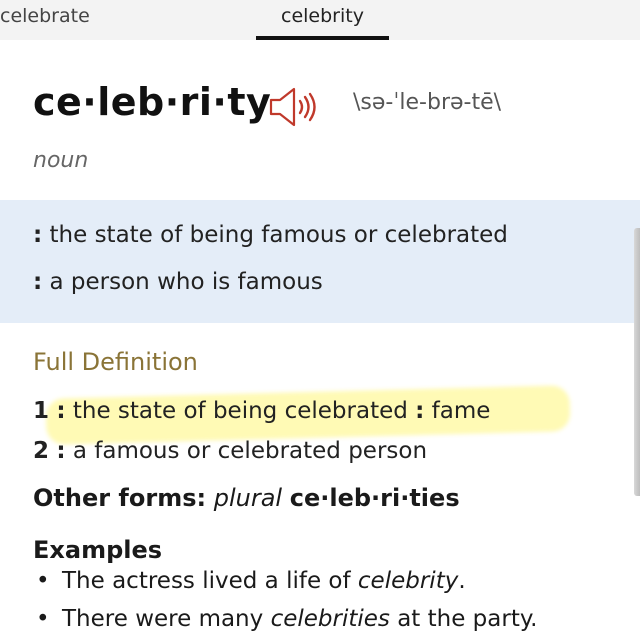 This screenshot has width=640, height=640. What do you see at coordinates (322, 16) in the screenshot?
I see `tab-celebrity: celebrity` at bounding box center [322, 16].